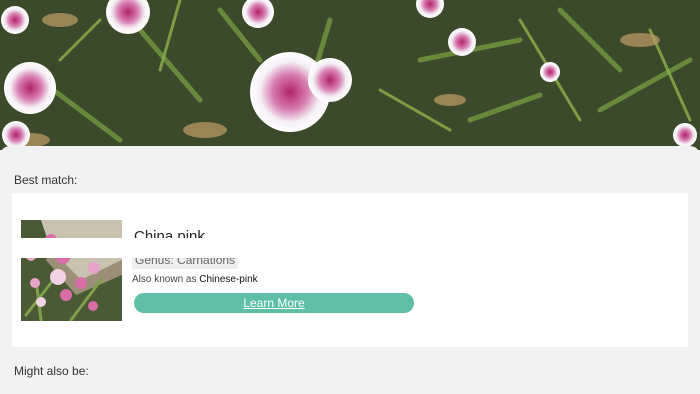 The height and width of the screenshot is (394, 700). What do you see at coordinates (166, 279) in the screenshot?
I see `also-known-as-prefix: Also known as` at bounding box center [166, 279].